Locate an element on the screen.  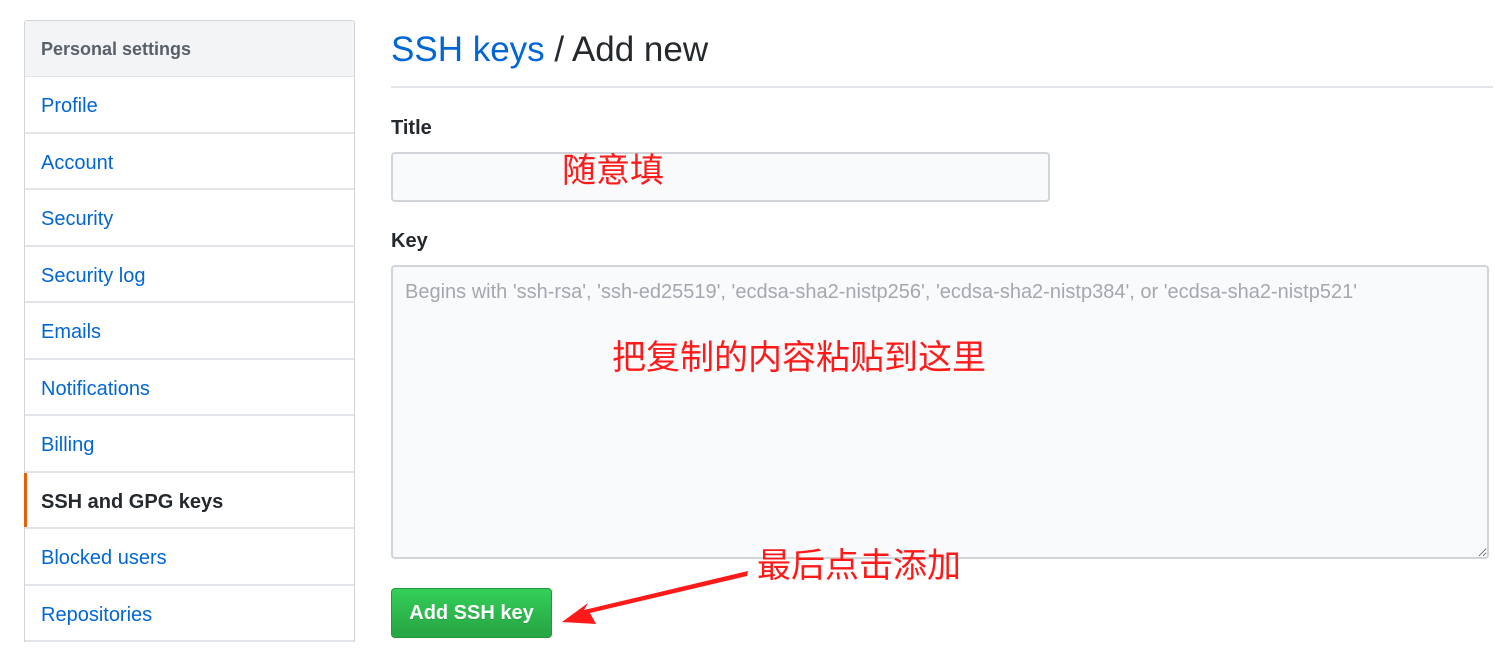
key-label: Key is located at coordinates (409, 241).